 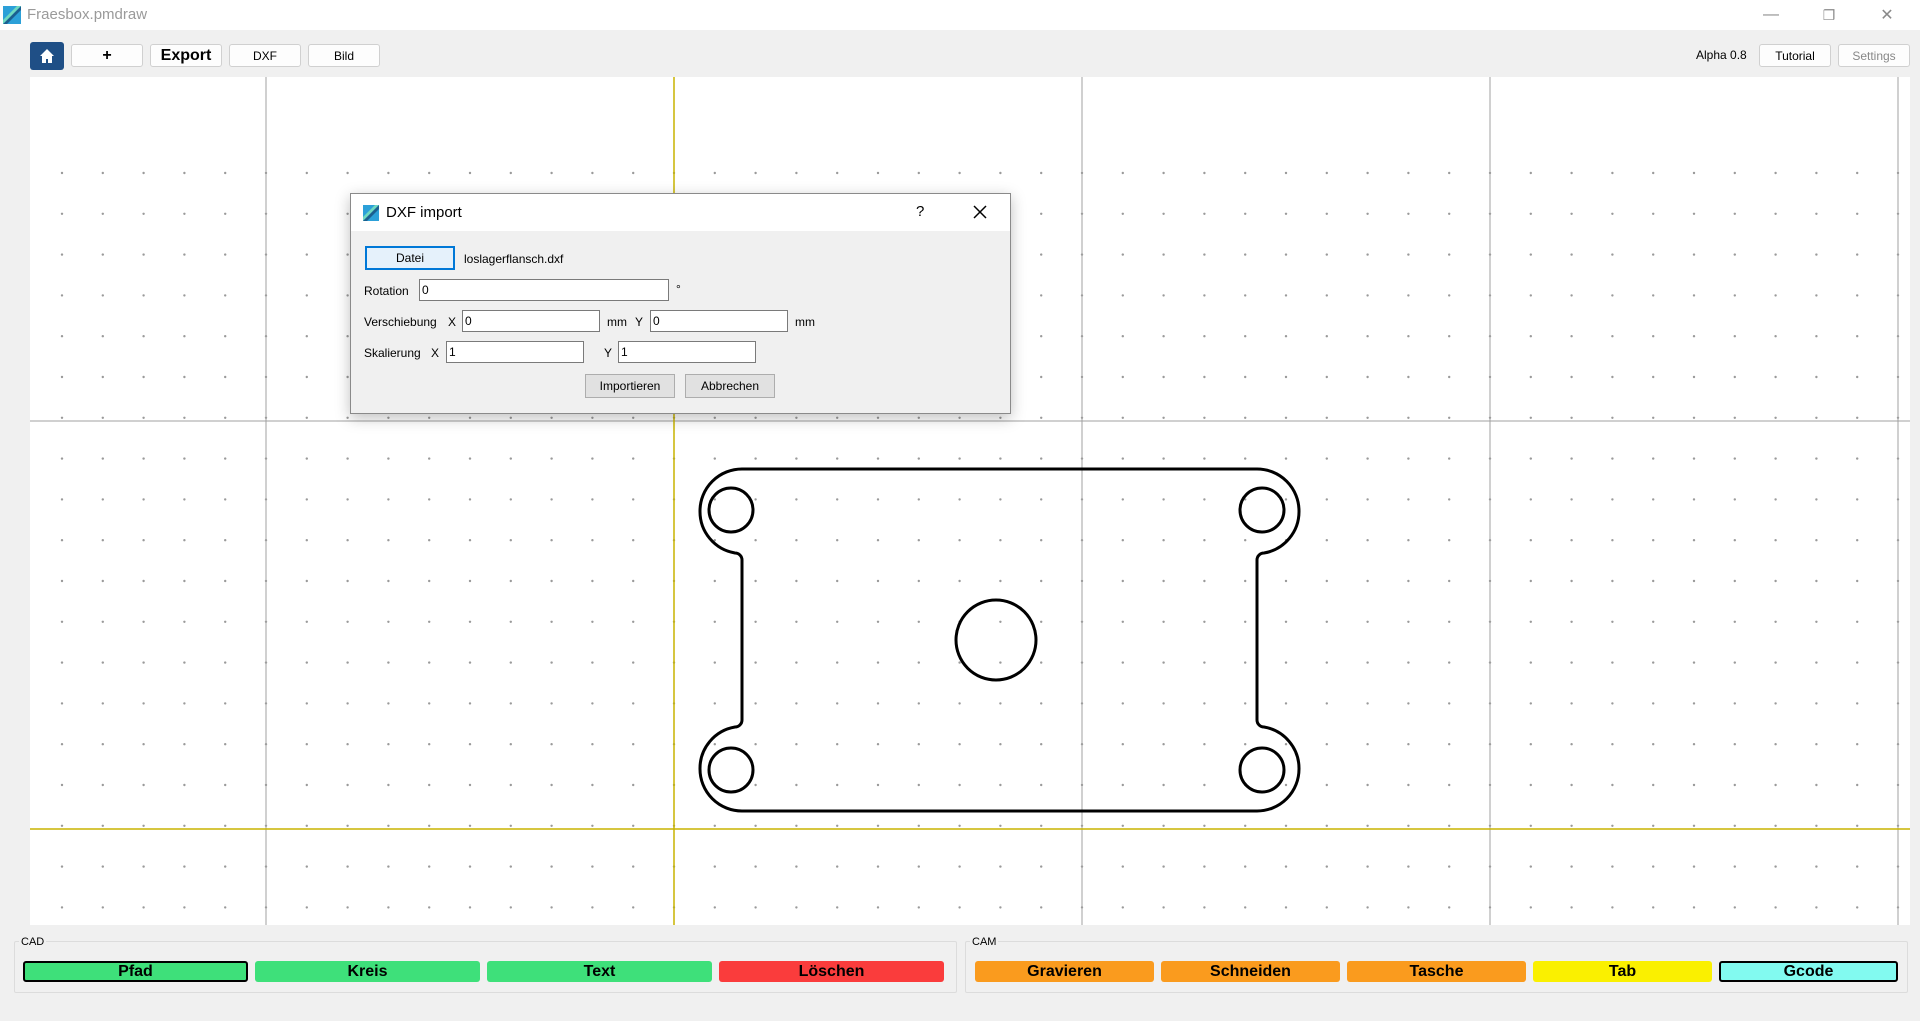 What do you see at coordinates (424, 212) in the screenshot?
I see `dialog-title: DXF import` at bounding box center [424, 212].